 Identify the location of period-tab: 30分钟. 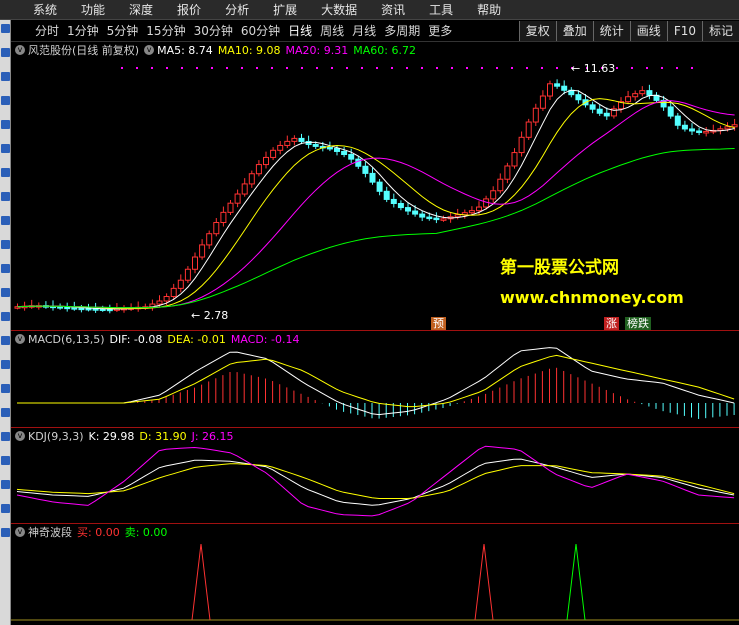
(213, 31).